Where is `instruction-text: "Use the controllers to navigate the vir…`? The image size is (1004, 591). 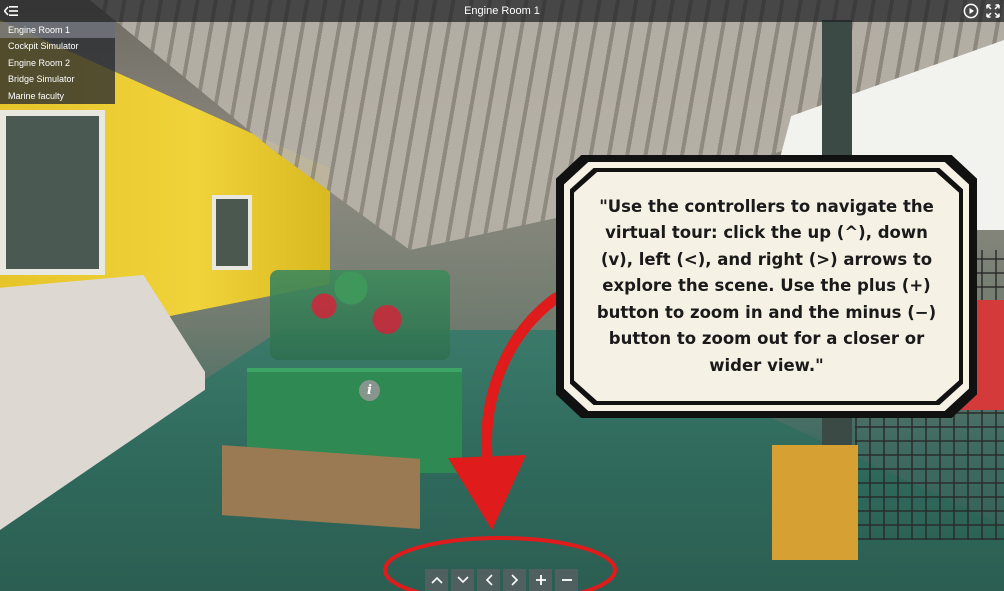 instruction-text: "Use the controllers to navigate the vir… is located at coordinates (766, 285).